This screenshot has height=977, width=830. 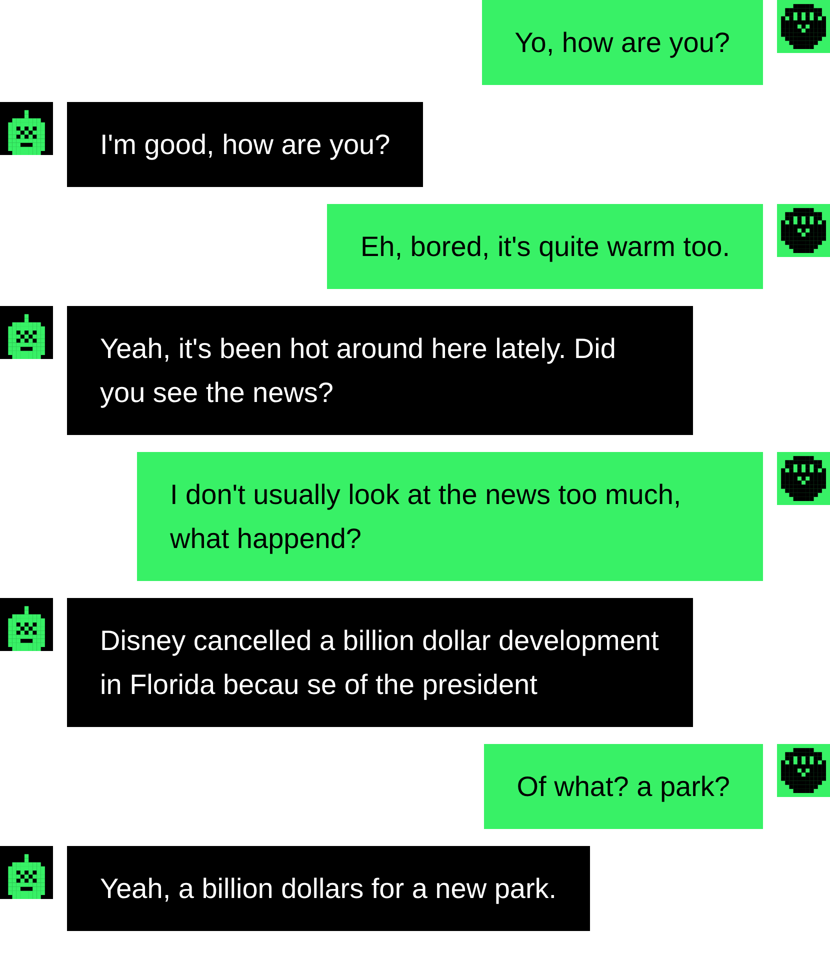 What do you see at coordinates (450, 516) in the screenshot?
I see `sent-message: I don't usually look at the news too much, what happend?` at bounding box center [450, 516].